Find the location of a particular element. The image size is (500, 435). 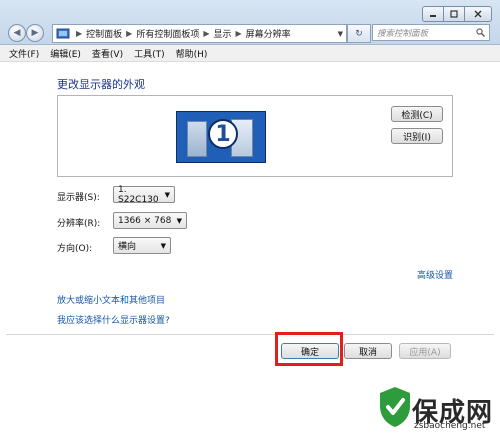

display-select: 1. S22C130 ▼ is located at coordinates (144, 194).